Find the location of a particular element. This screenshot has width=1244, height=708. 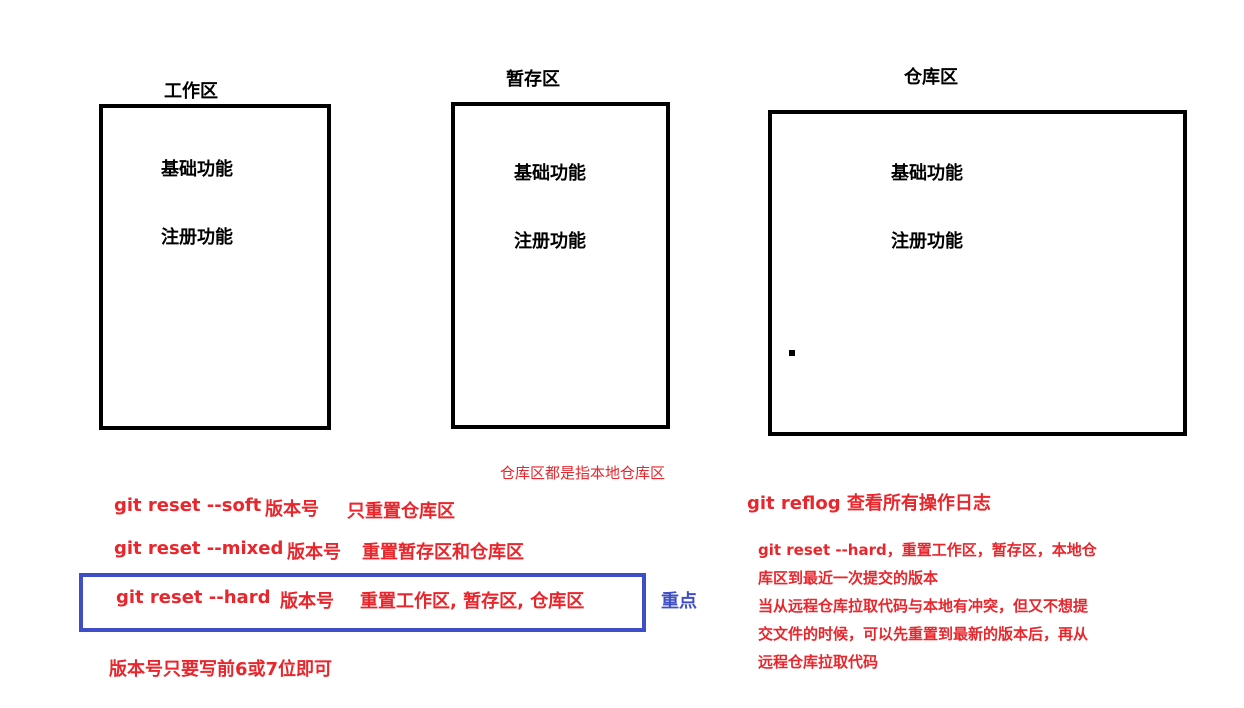

work-area-item-basic: 基础功能 is located at coordinates (197, 169).